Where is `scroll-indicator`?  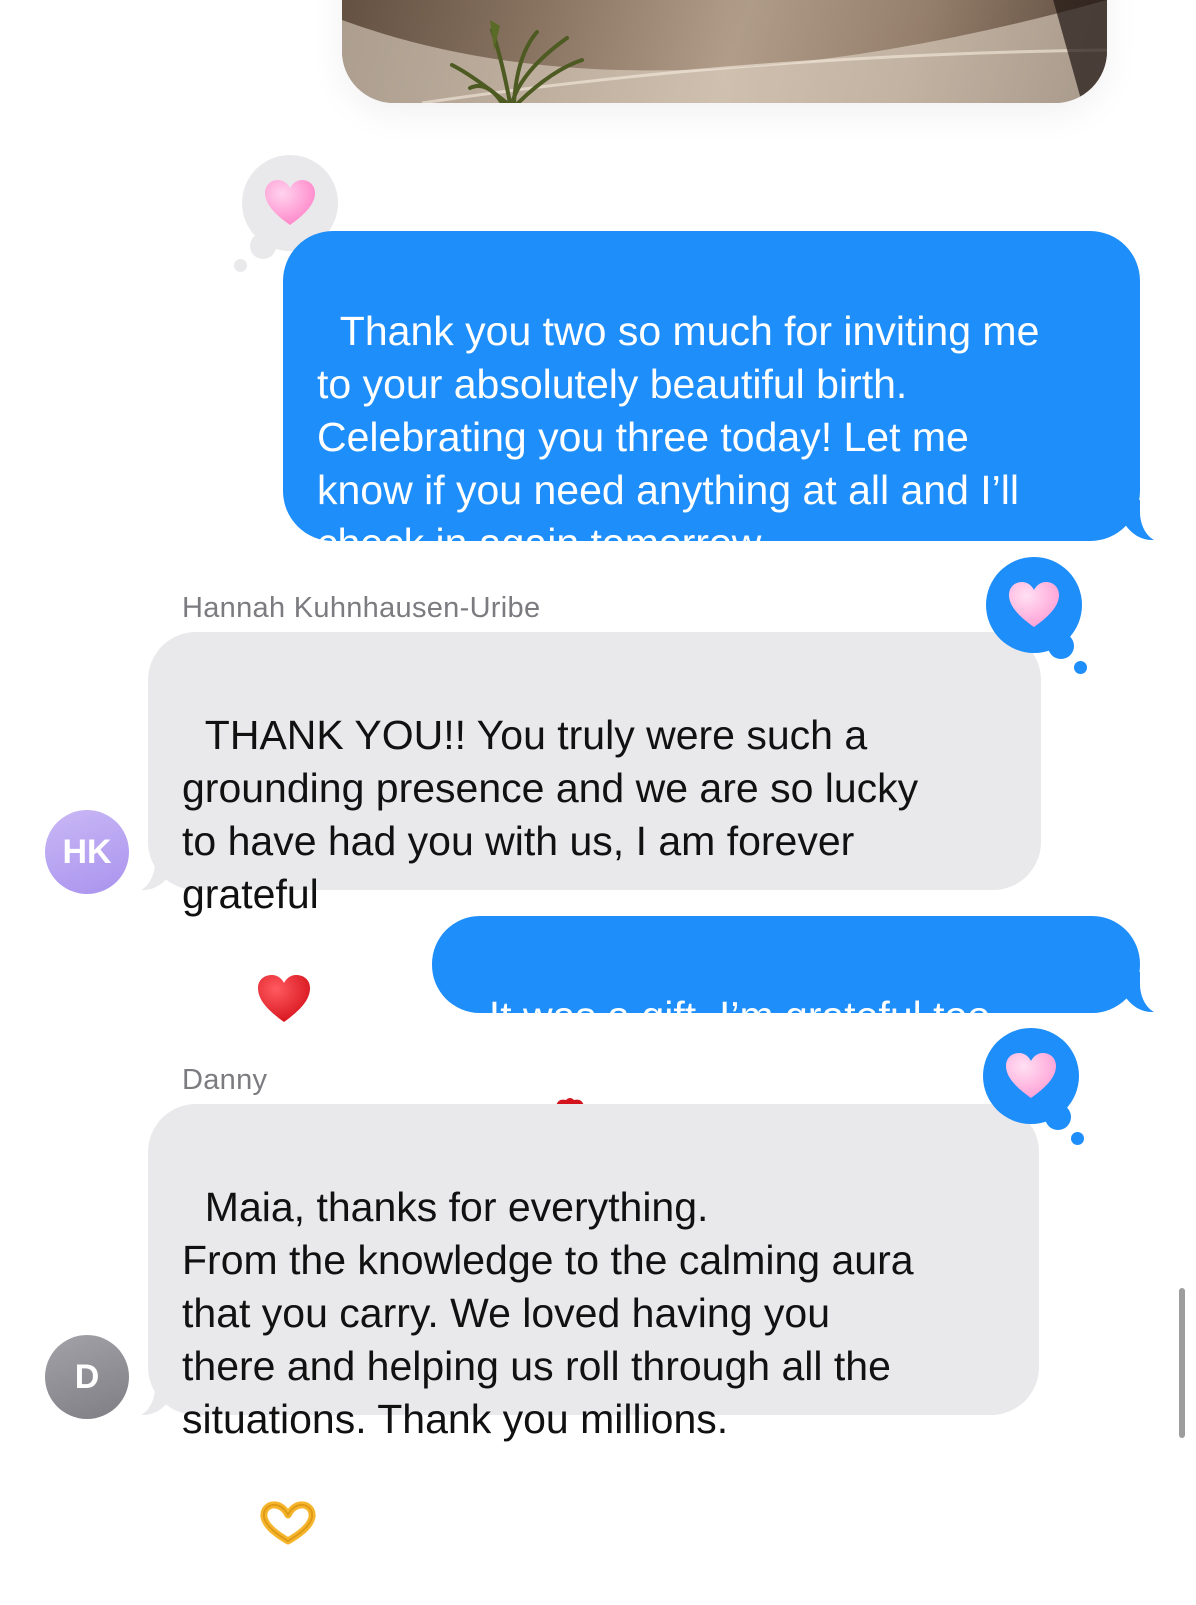
scroll-indicator is located at coordinates (1182, 1363).